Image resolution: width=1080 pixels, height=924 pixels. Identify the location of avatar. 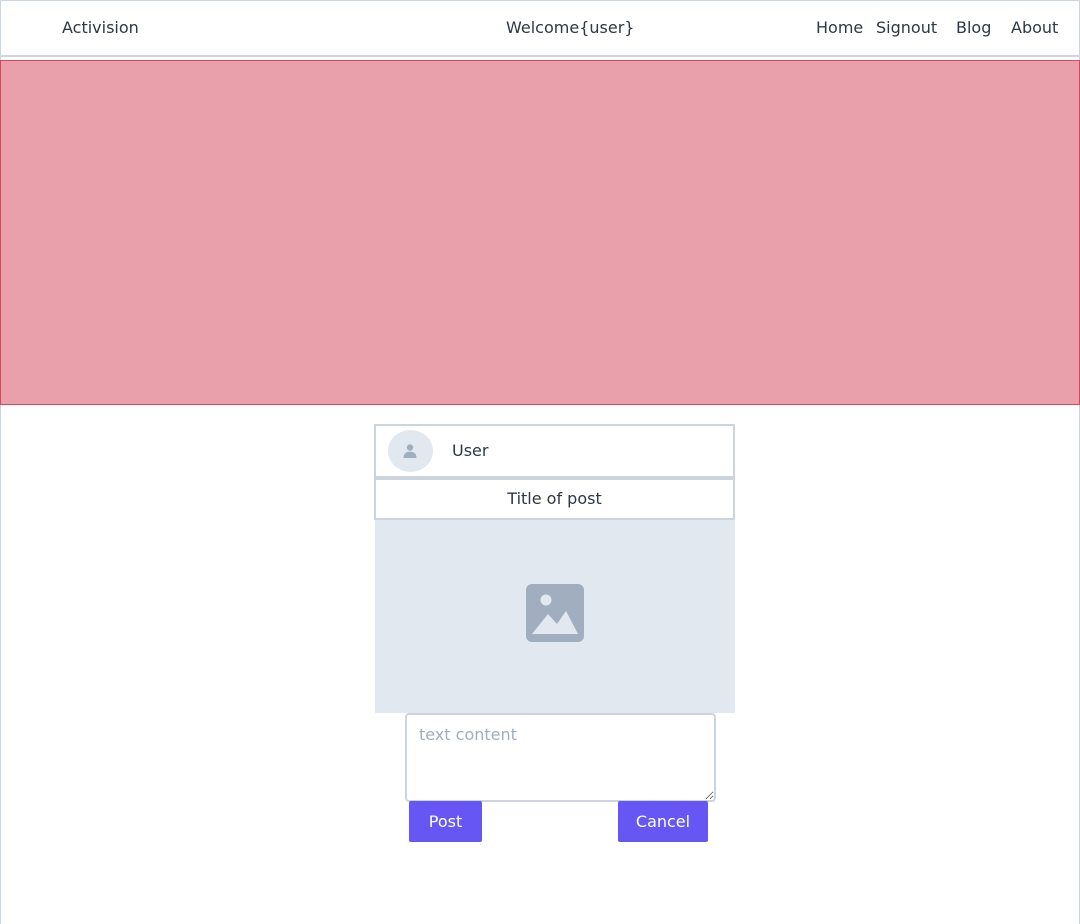
(410, 451).